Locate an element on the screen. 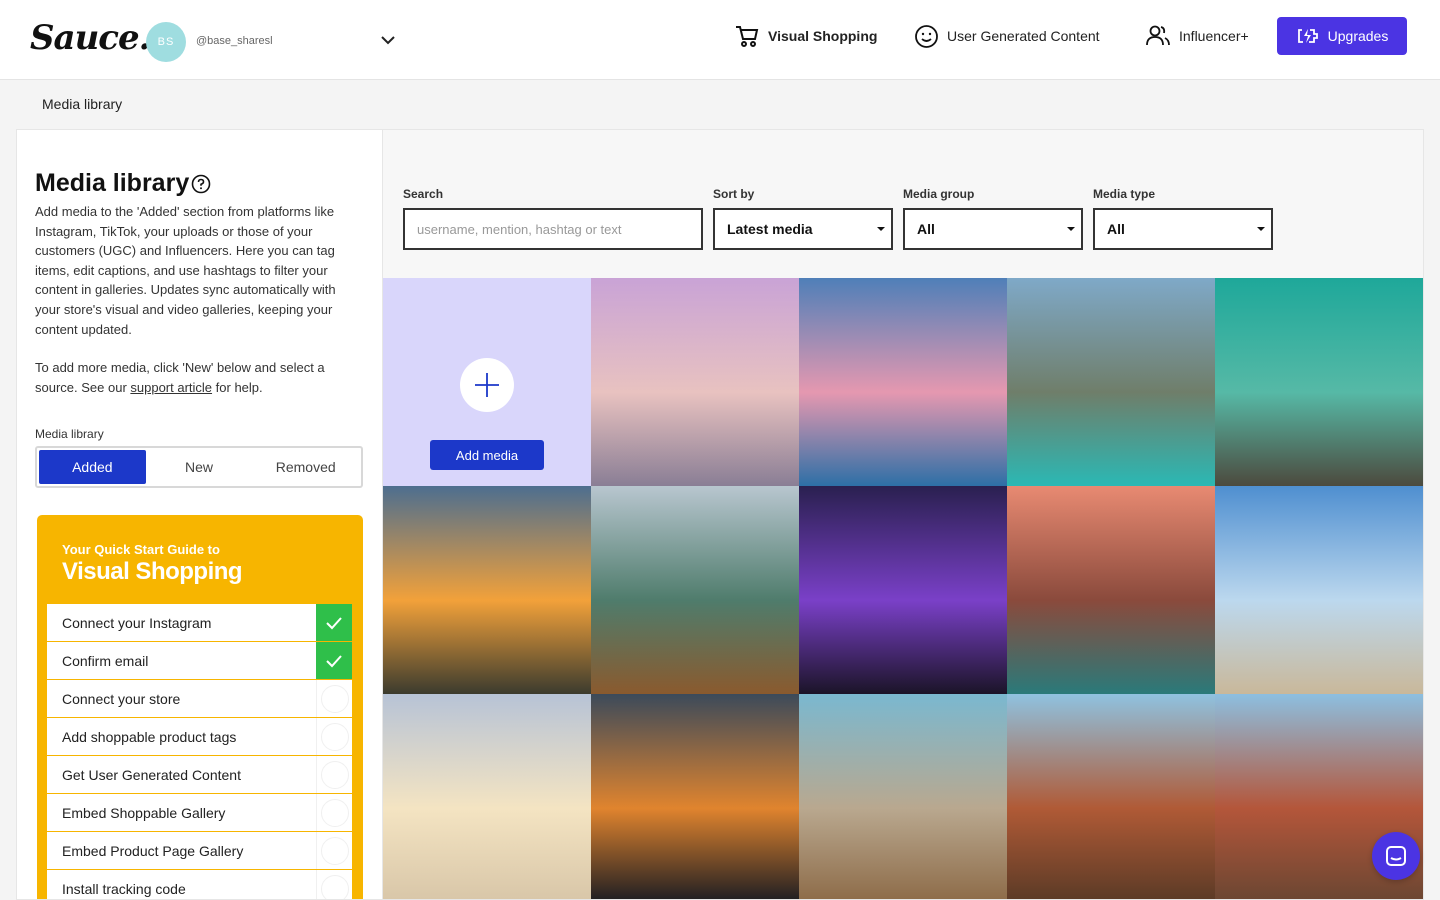 Image resolution: width=1440 pixels, height=900 pixels. add-media-tile: Add media is located at coordinates (487, 382).